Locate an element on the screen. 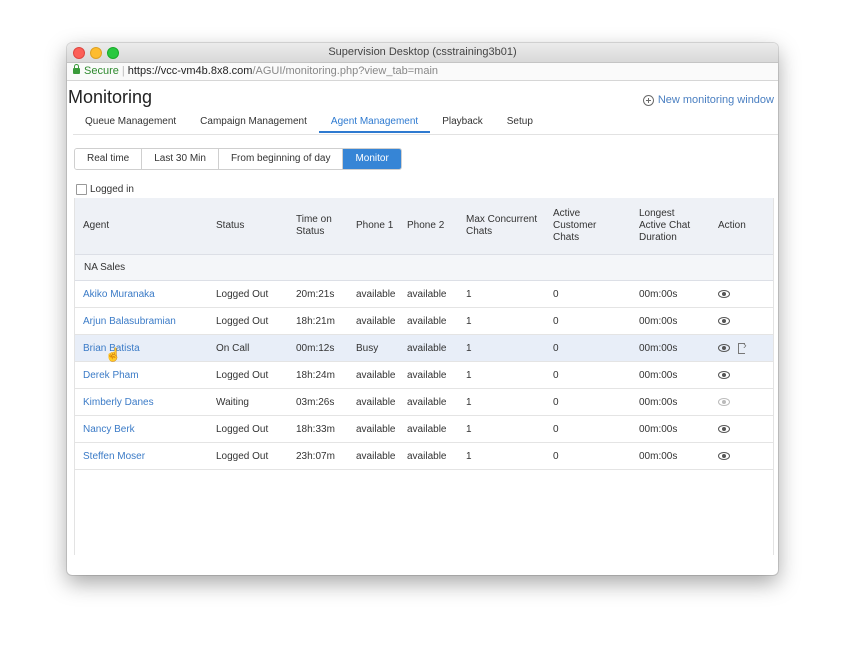 The width and height of the screenshot is (844, 650). last-30-min-button: Last 30 Min is located at coordinates (180, 159).